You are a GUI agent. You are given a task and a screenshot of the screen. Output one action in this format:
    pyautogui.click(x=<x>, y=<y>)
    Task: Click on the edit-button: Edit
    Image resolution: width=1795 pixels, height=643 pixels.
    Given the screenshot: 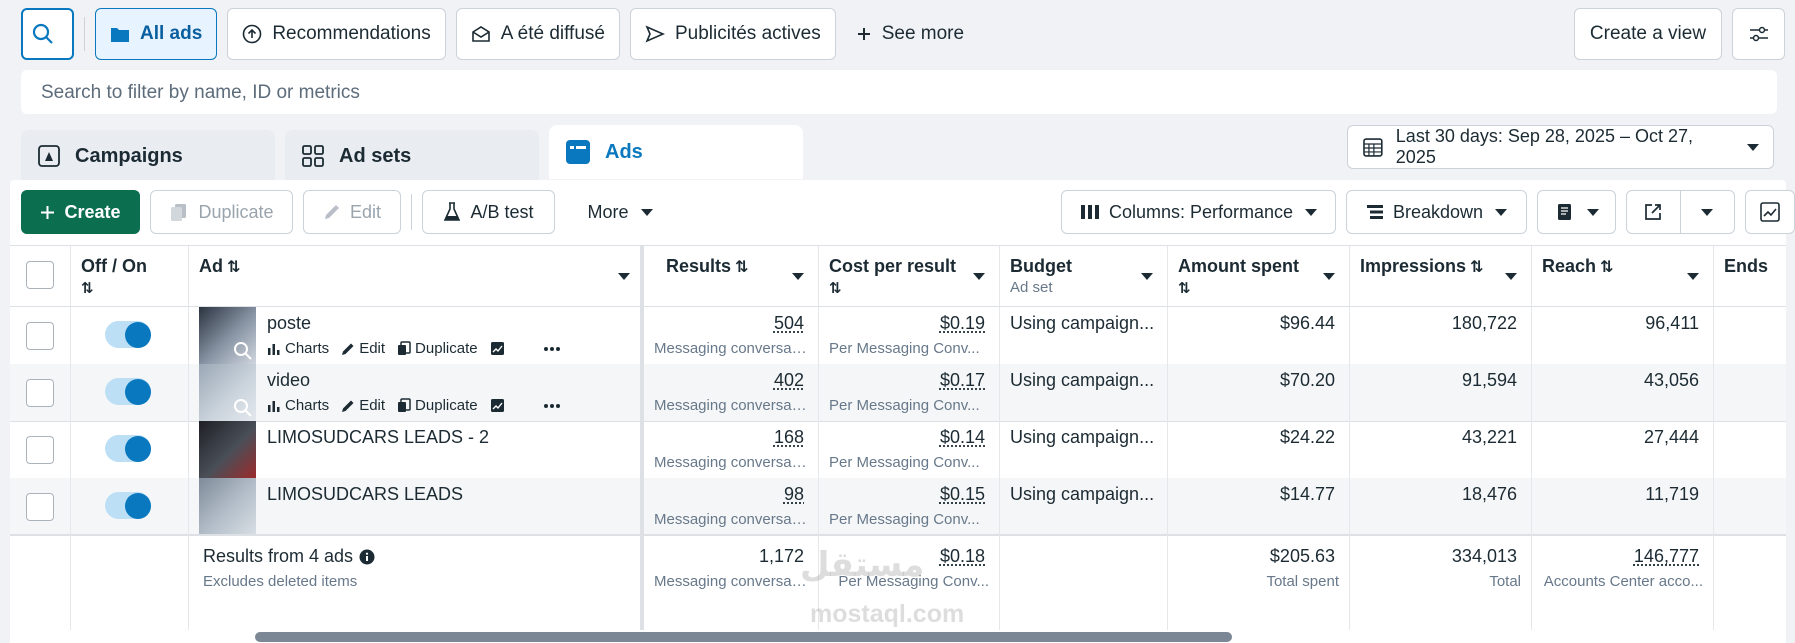 What is the action you would take?
    pyautogui.click(x=352, y=212)
    